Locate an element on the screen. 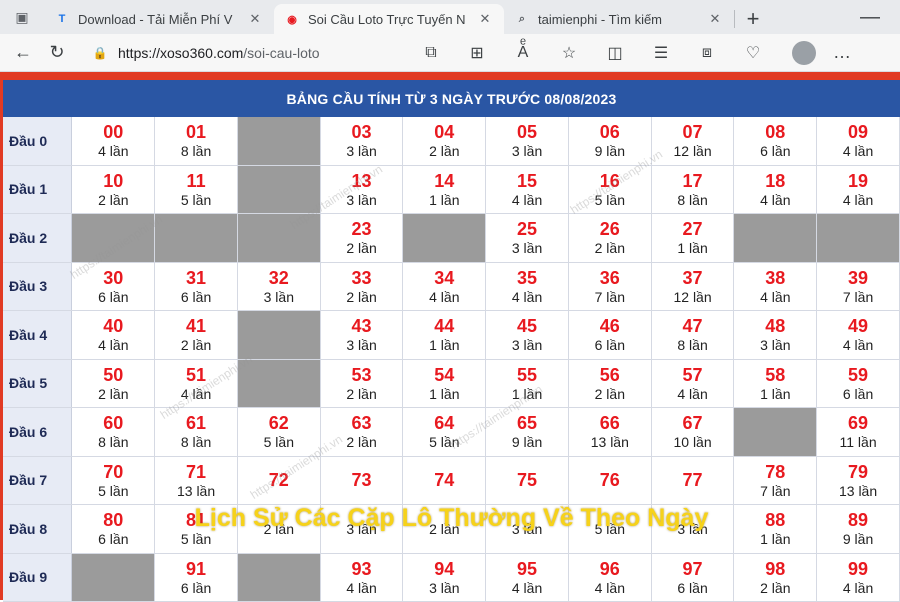  tab-soi-cau-loto: ◉ Soi Cầu Loto Trực Tuyến N ✕ is located at coordinates (389, 19).